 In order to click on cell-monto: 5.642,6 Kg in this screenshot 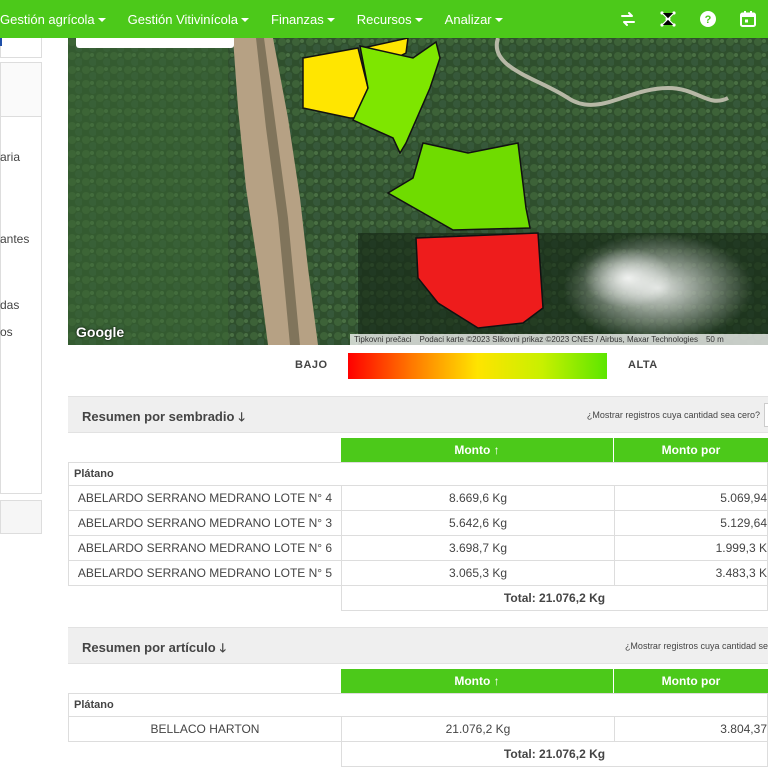, I will do `click(478, 523)`.